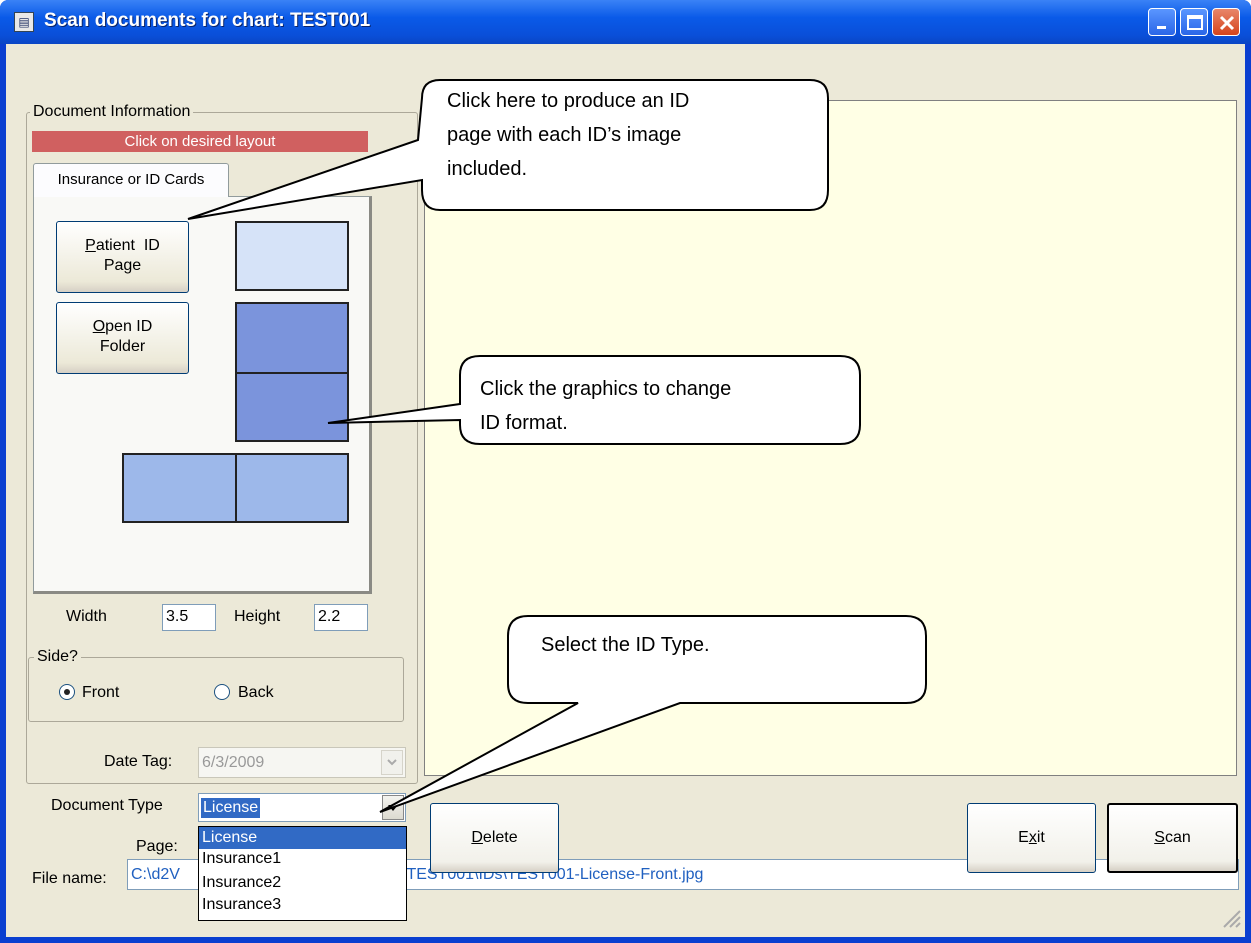 The height and width of the screenshot is (943, 1251). Describe the element at coordinates (606, 389) in the screenshot. I see `callout-graphics-text-1: Click the graphics to change` at that location.